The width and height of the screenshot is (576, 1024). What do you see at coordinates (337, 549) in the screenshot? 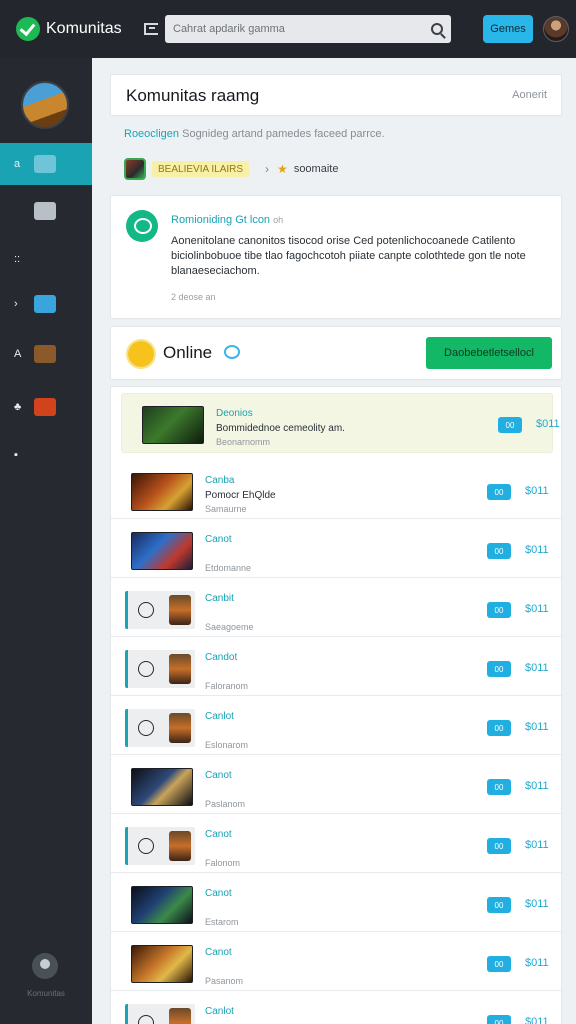
I see `list-item: Canot Etdomanne 00 $011` at bounding box center [337, 549].